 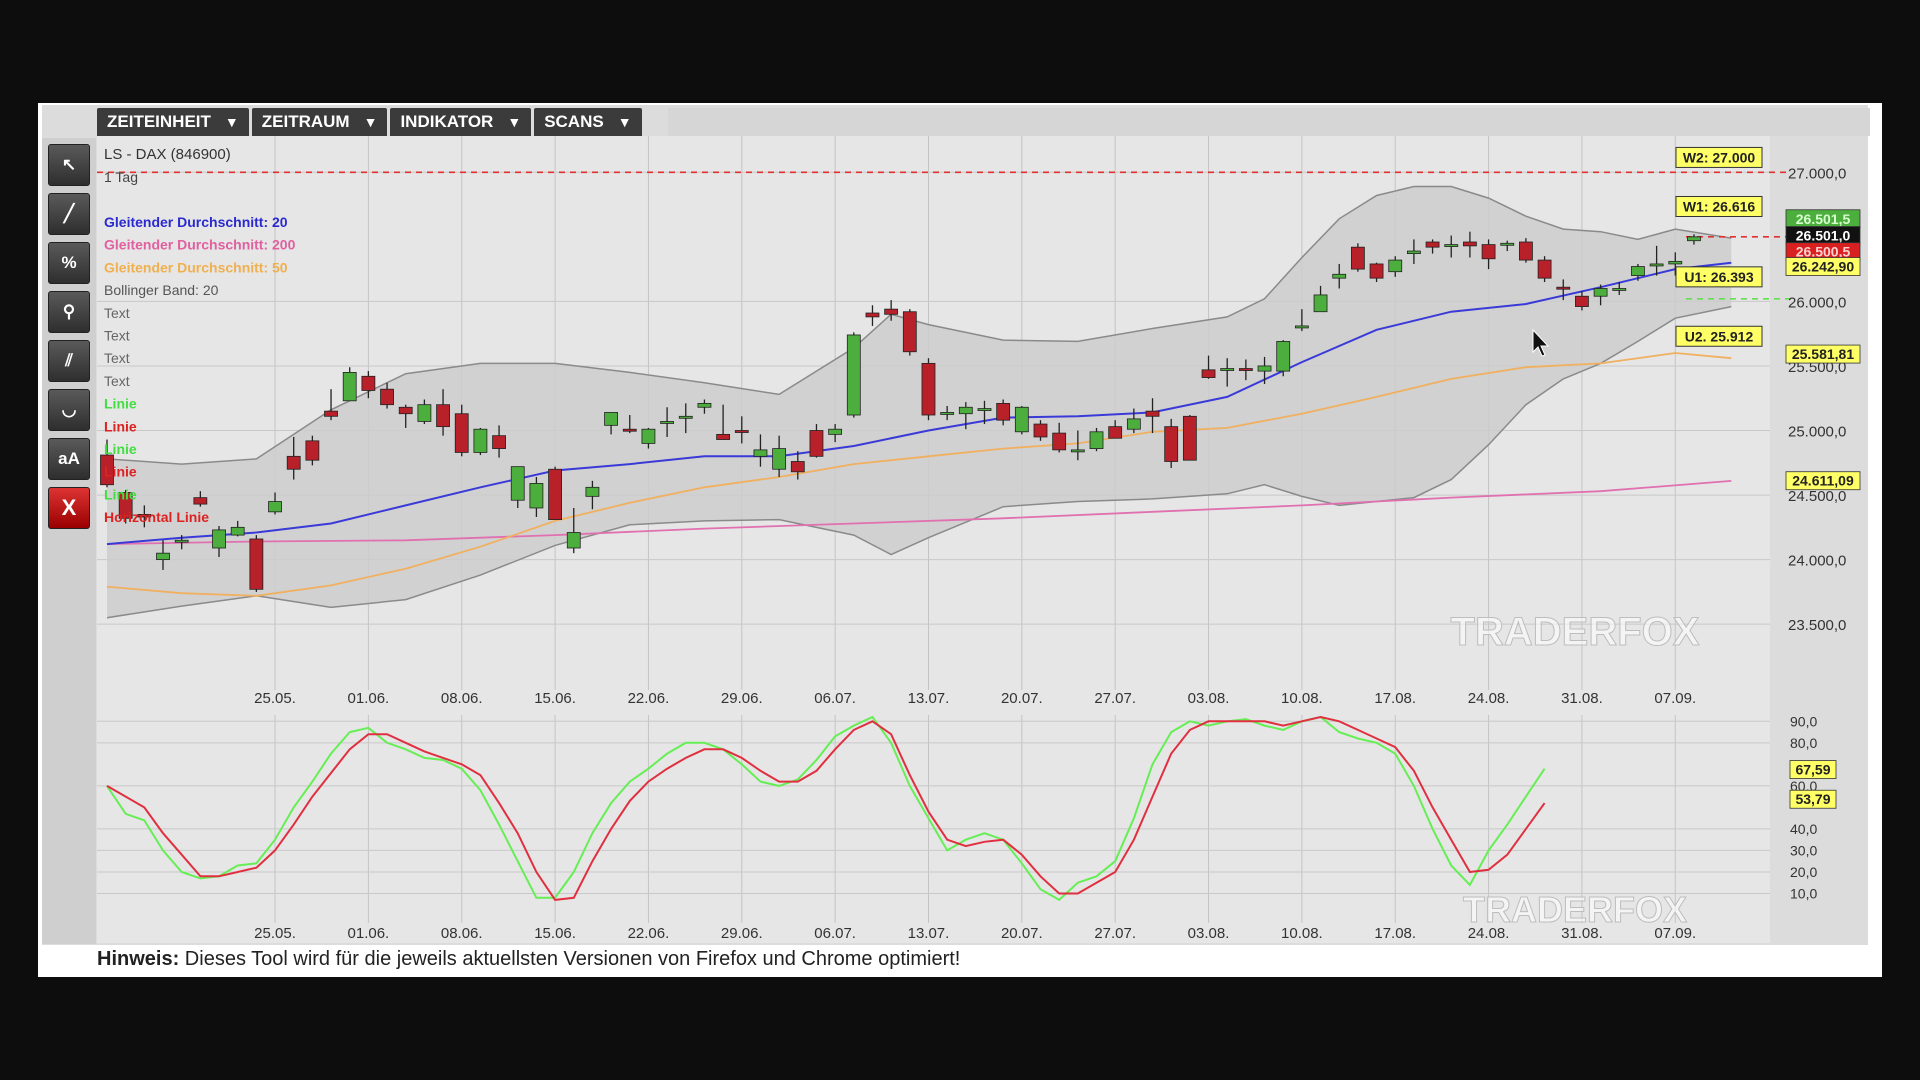 What do you see at coordinates (275, 933) in the screenshot?
I see `osc-x-tick-label: 25.05.` at bounding box center [275, 933].